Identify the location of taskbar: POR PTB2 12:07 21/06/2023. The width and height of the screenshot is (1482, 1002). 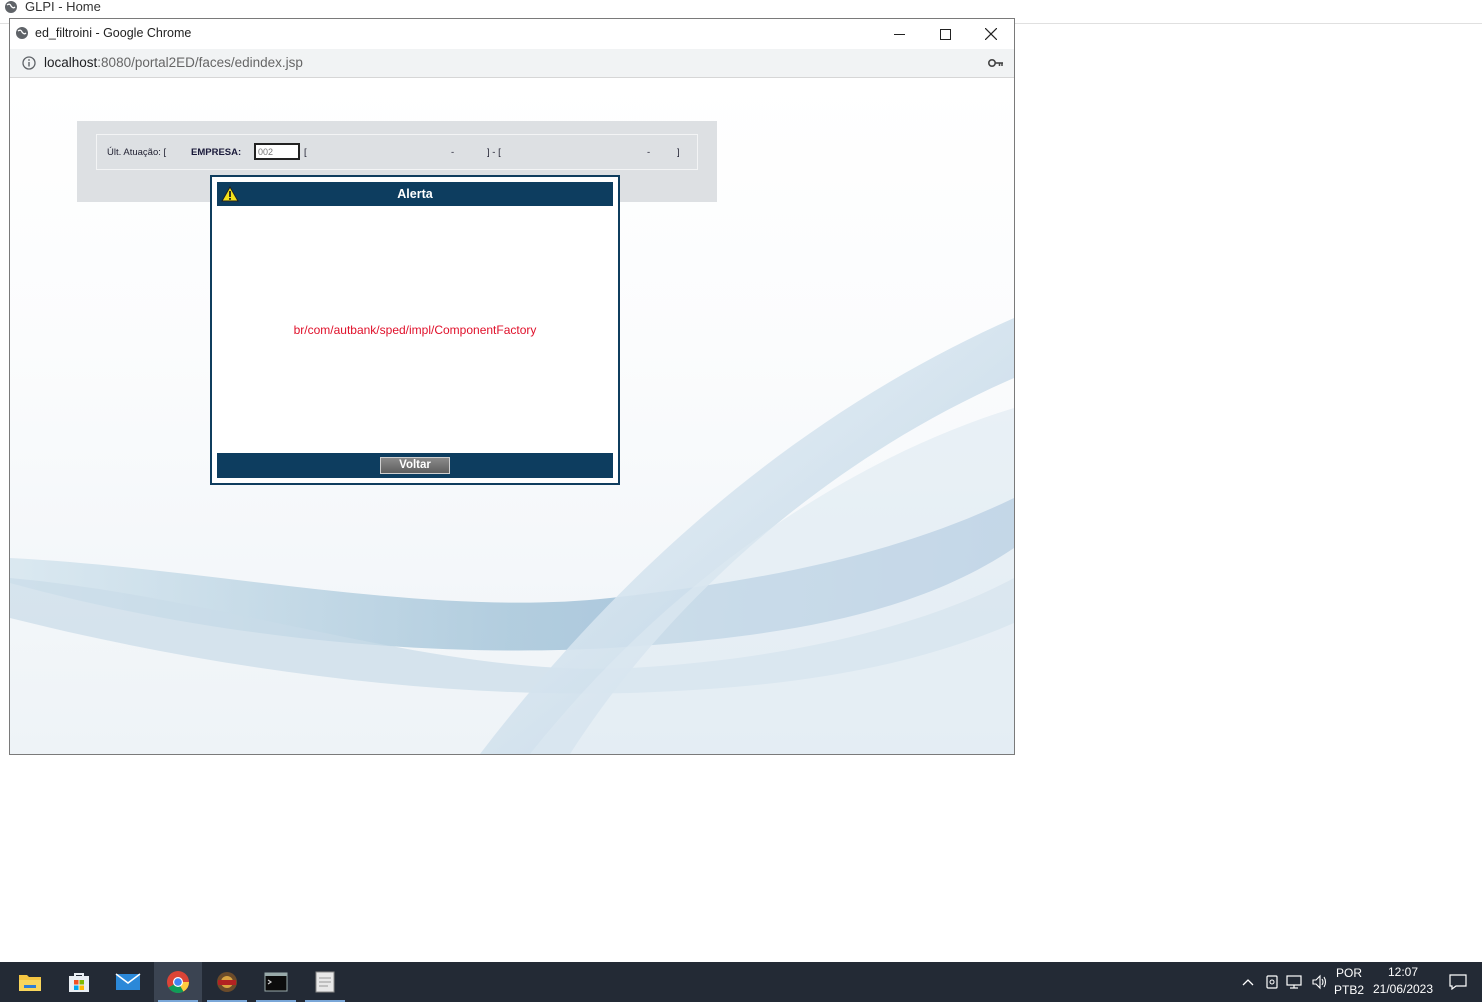
(741, 982).